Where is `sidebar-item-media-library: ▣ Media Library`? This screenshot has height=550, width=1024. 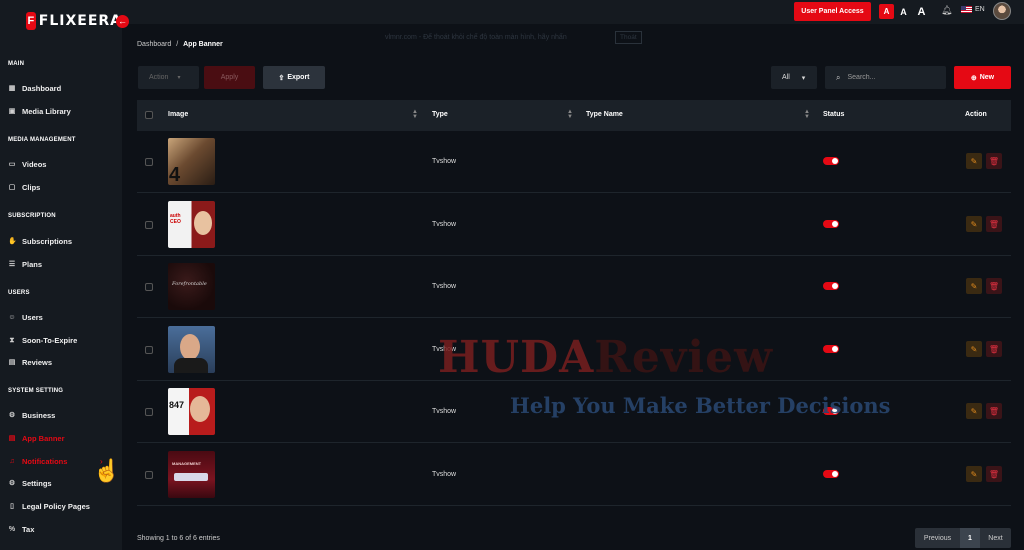 sidebar-item-media-library: ▣ Media Library is located at coordinates (39, 111).